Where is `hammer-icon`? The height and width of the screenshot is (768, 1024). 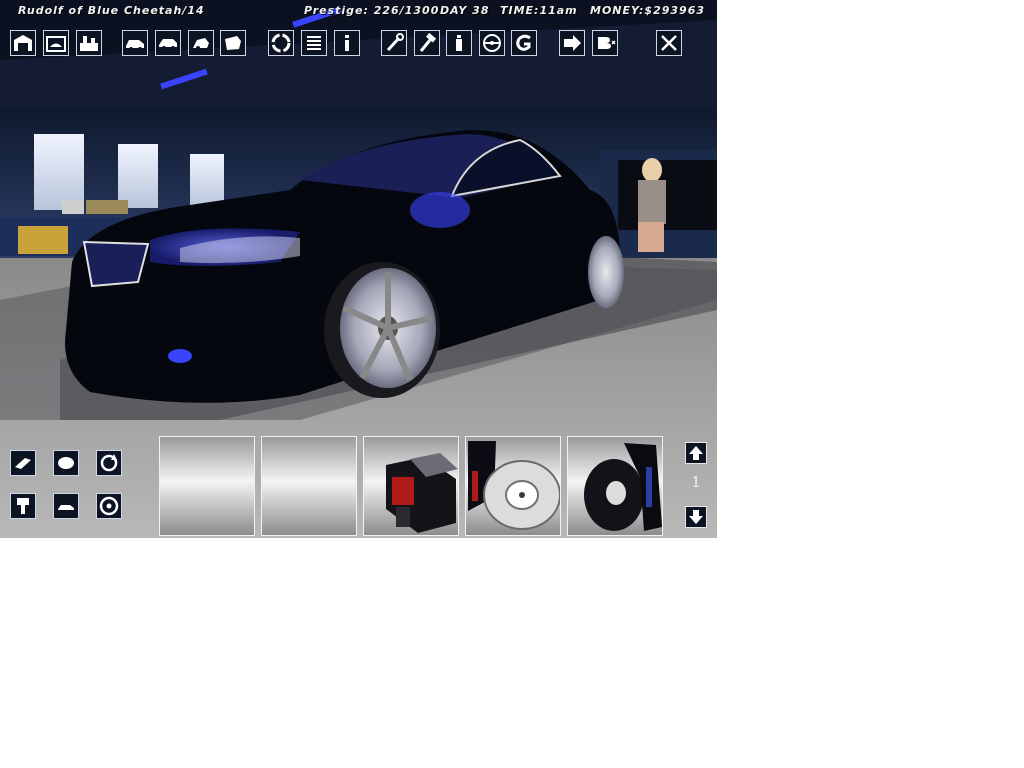 hammer-icon is located at coordinates (428, 42).